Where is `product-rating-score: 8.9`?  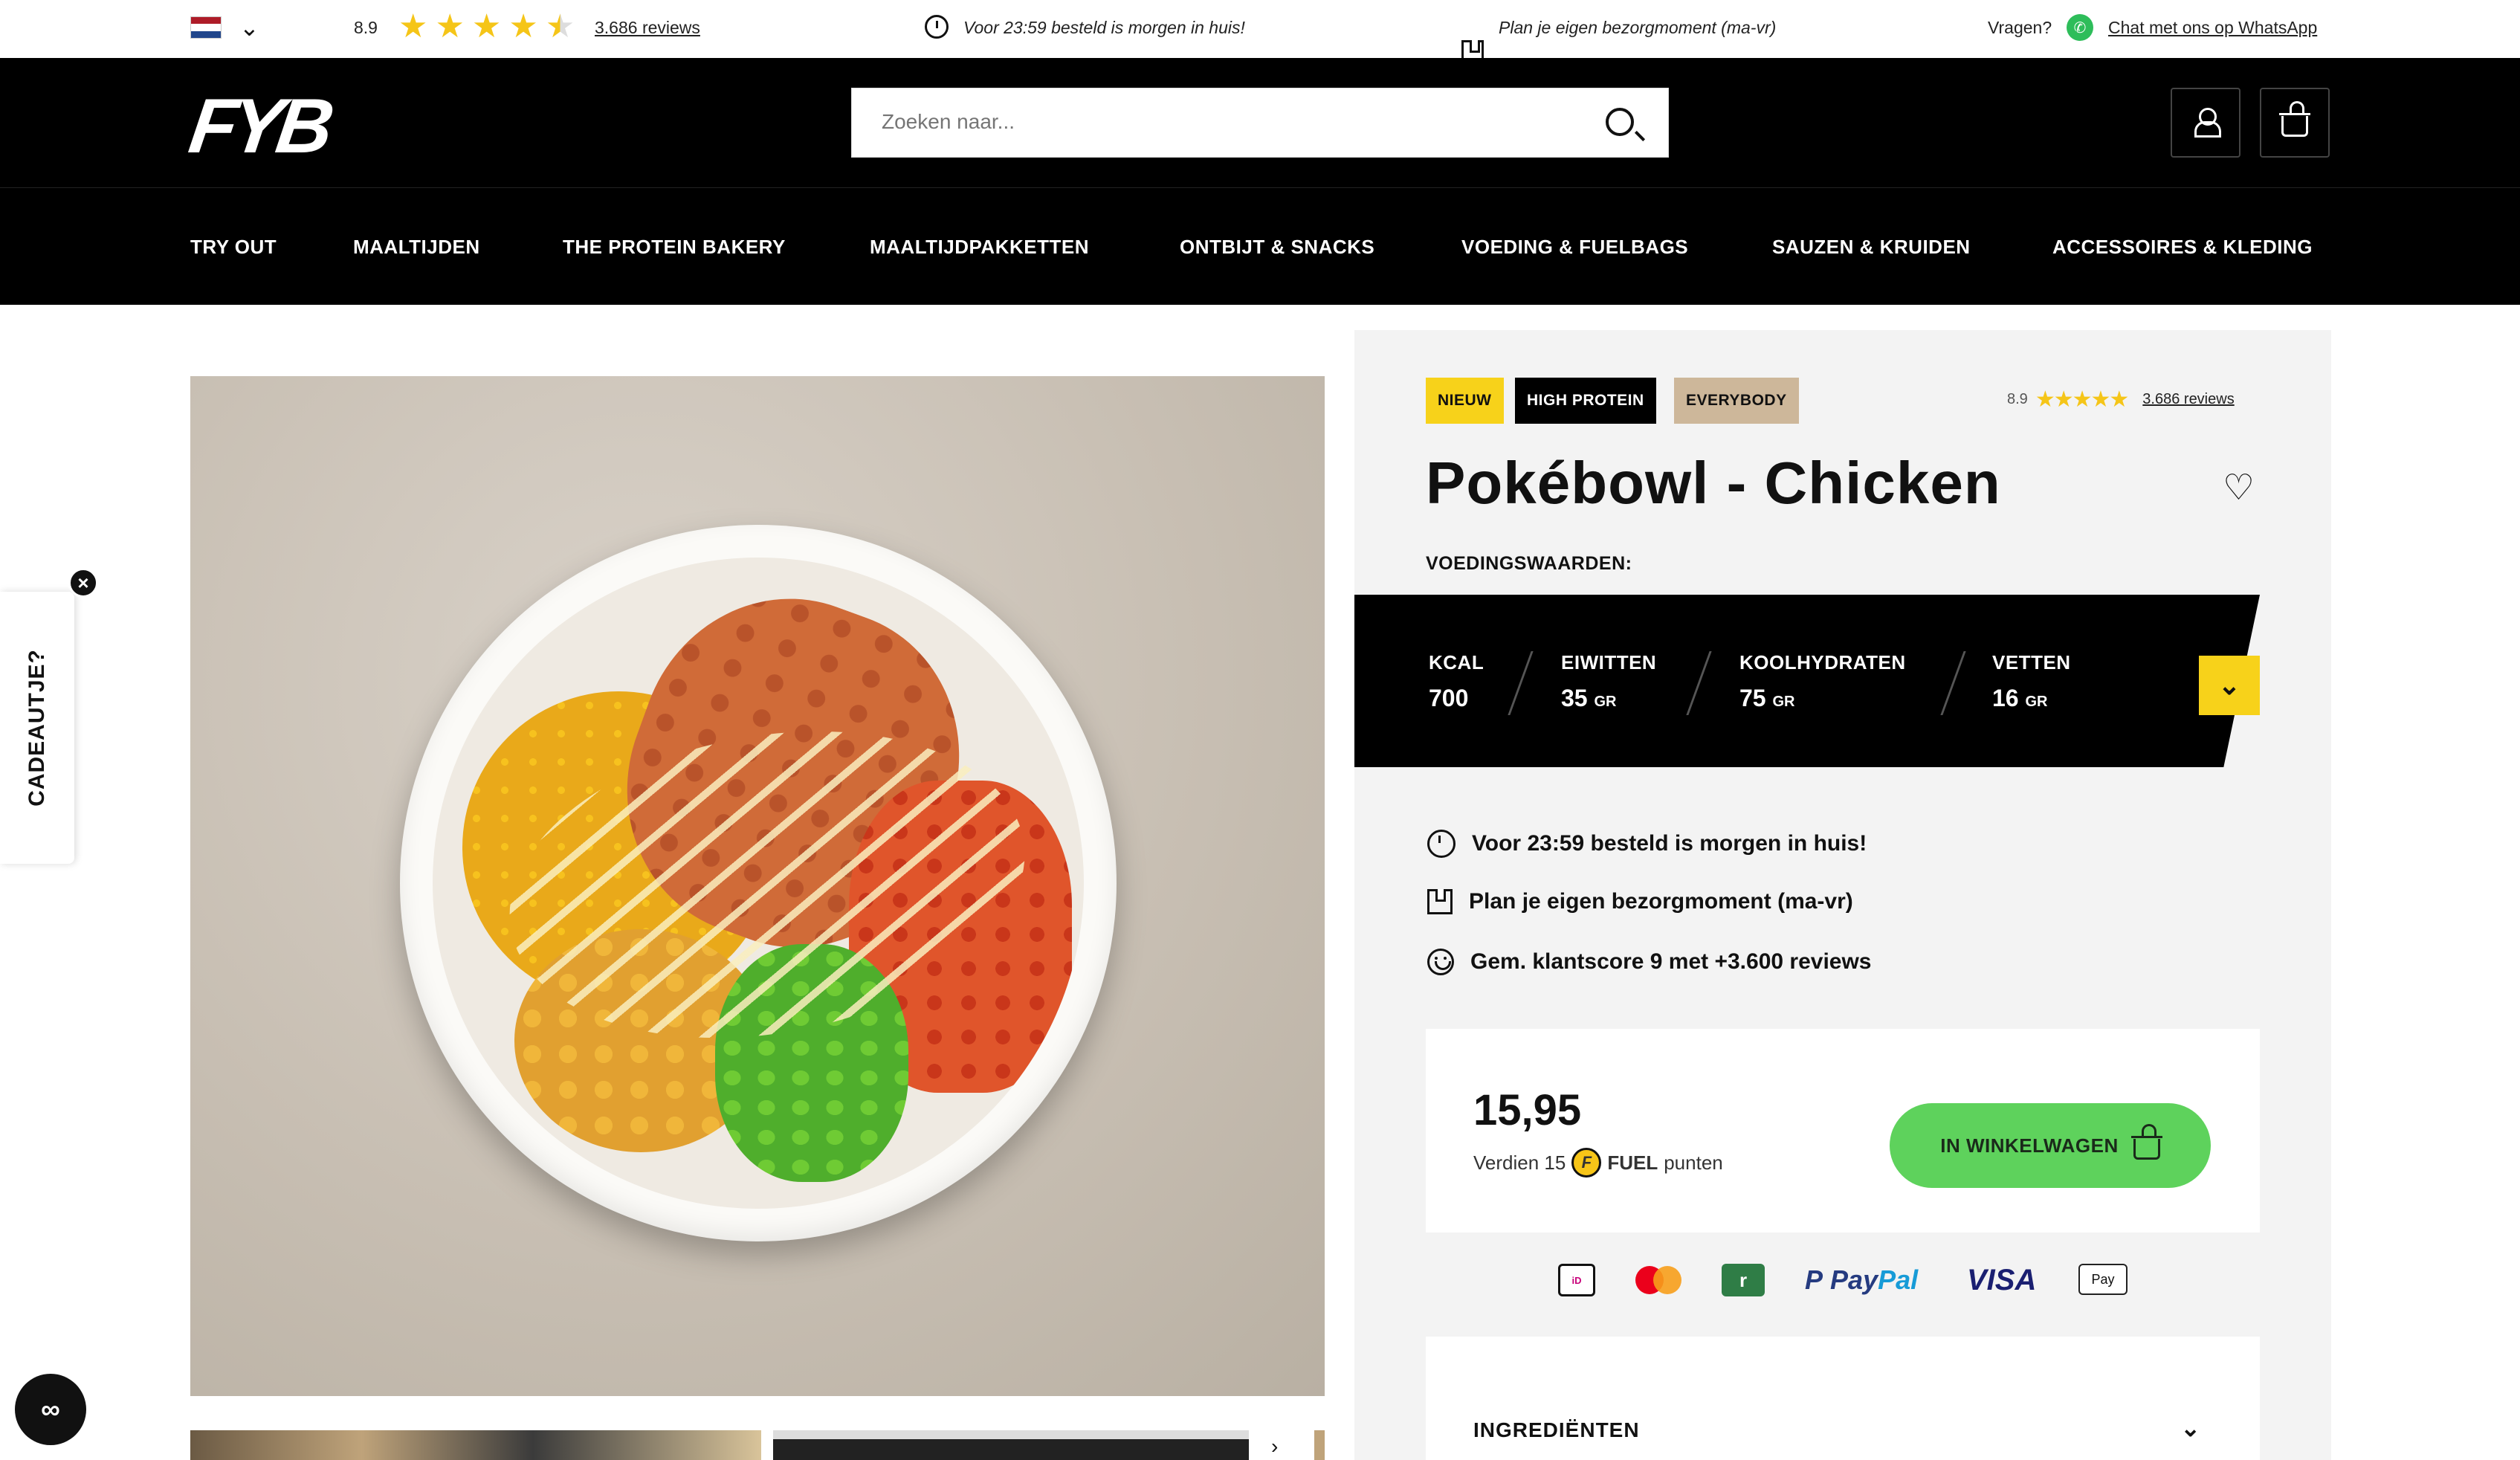 product-rating-score: 8.9 is located at coordinates (2018, 399).